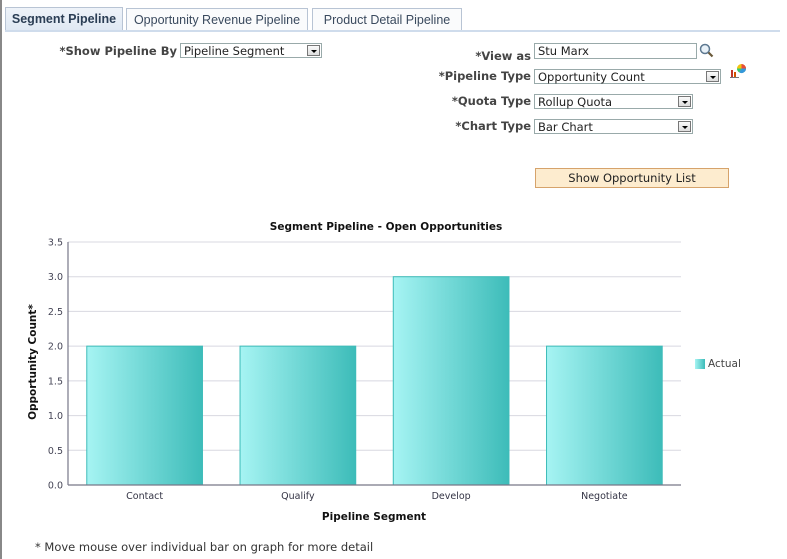 This screenshot has width=787, height=559. Describe the element at coordinates (55, 243) in the screenshot. I see `y-tick-label: 3.5` at that location.